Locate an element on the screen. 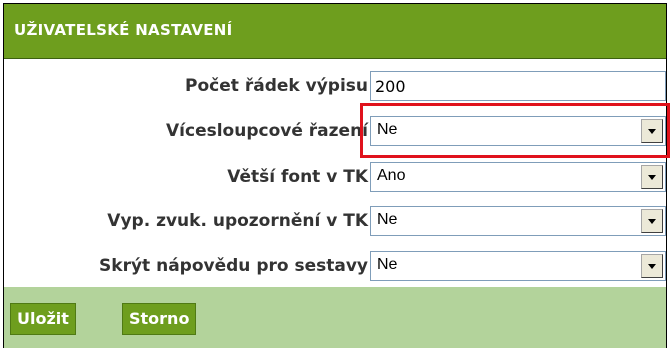 The height and width of the screenshot is (351, 670). hide-help-label: Skrýt nápovědu pro sestavy is located at coordinates (233, 266).